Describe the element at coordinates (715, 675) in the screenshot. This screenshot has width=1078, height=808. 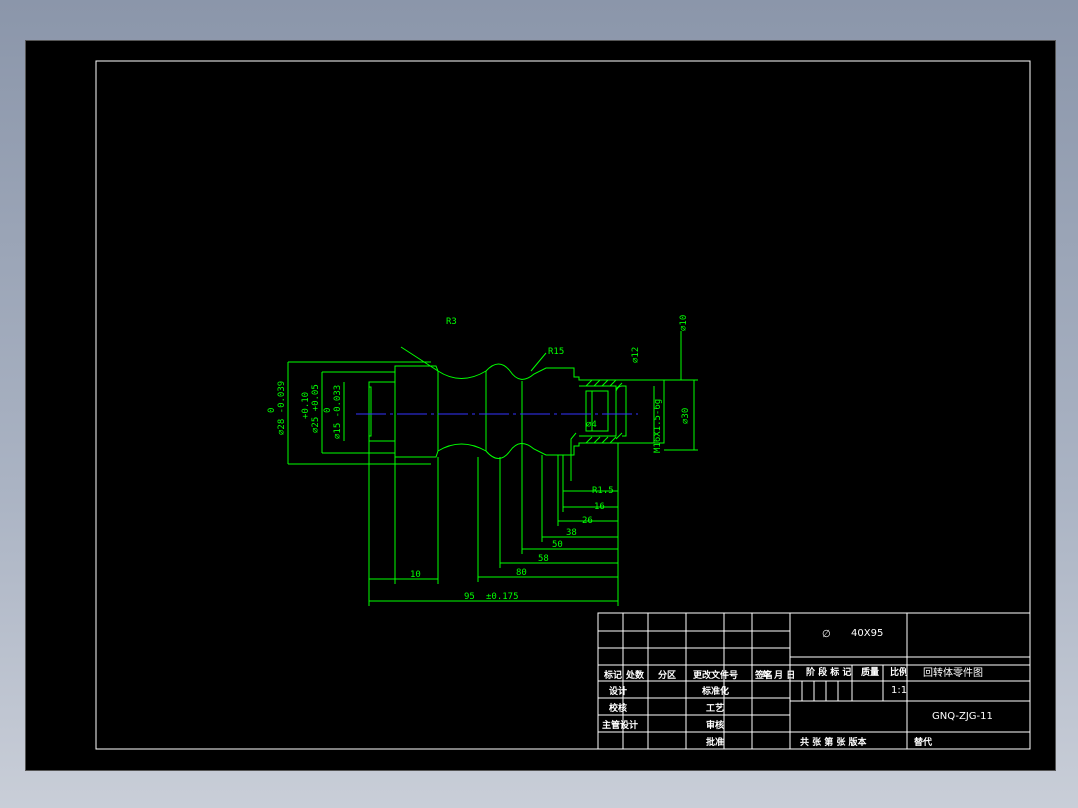
I see `svg-text: 更改文件号` at that location.